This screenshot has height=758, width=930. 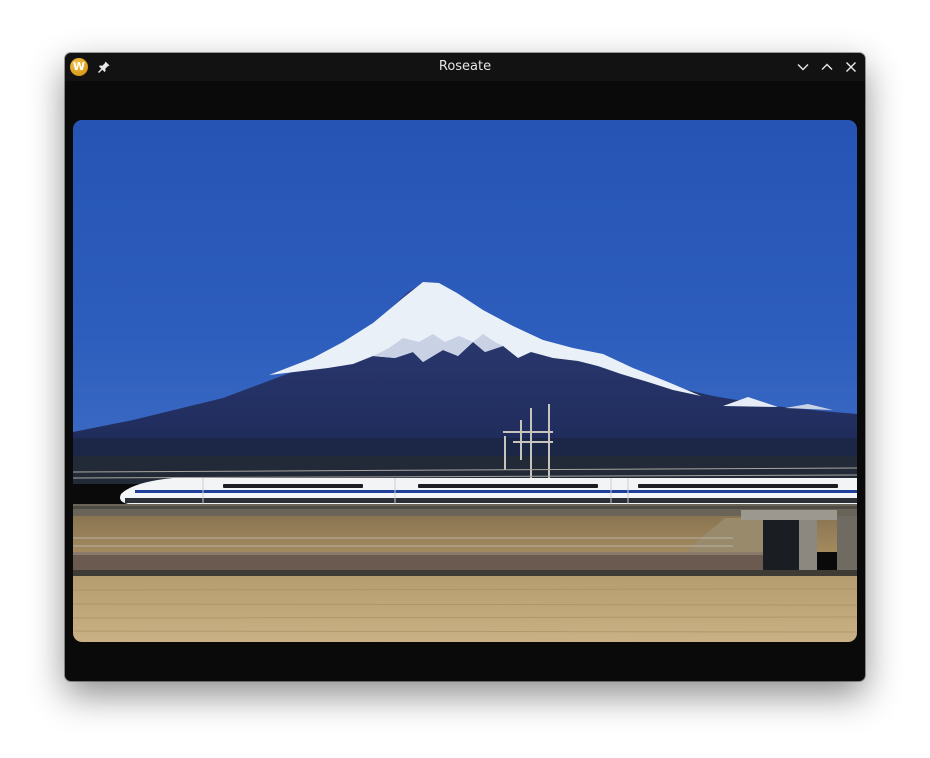 I want to click on chevron-up-icon, so click(x=827, y=66).